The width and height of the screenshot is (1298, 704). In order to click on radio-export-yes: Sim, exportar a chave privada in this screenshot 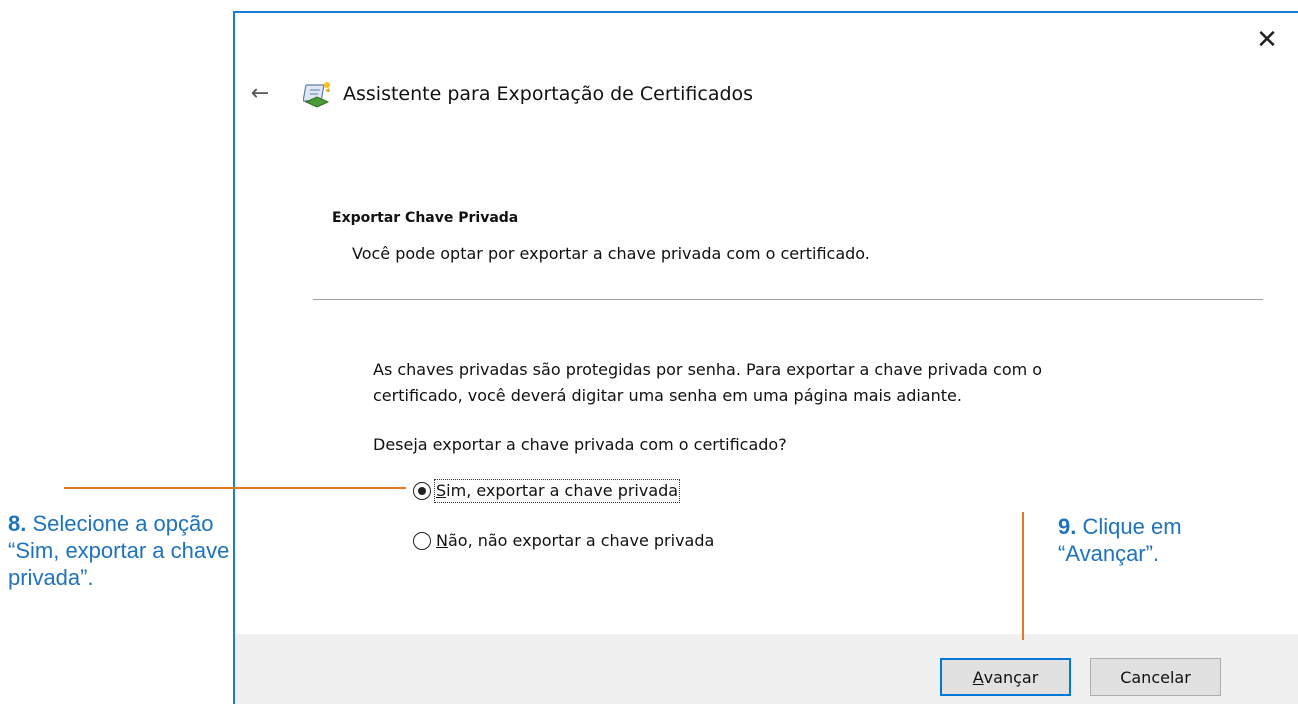, I will do `click(547, 491)`.